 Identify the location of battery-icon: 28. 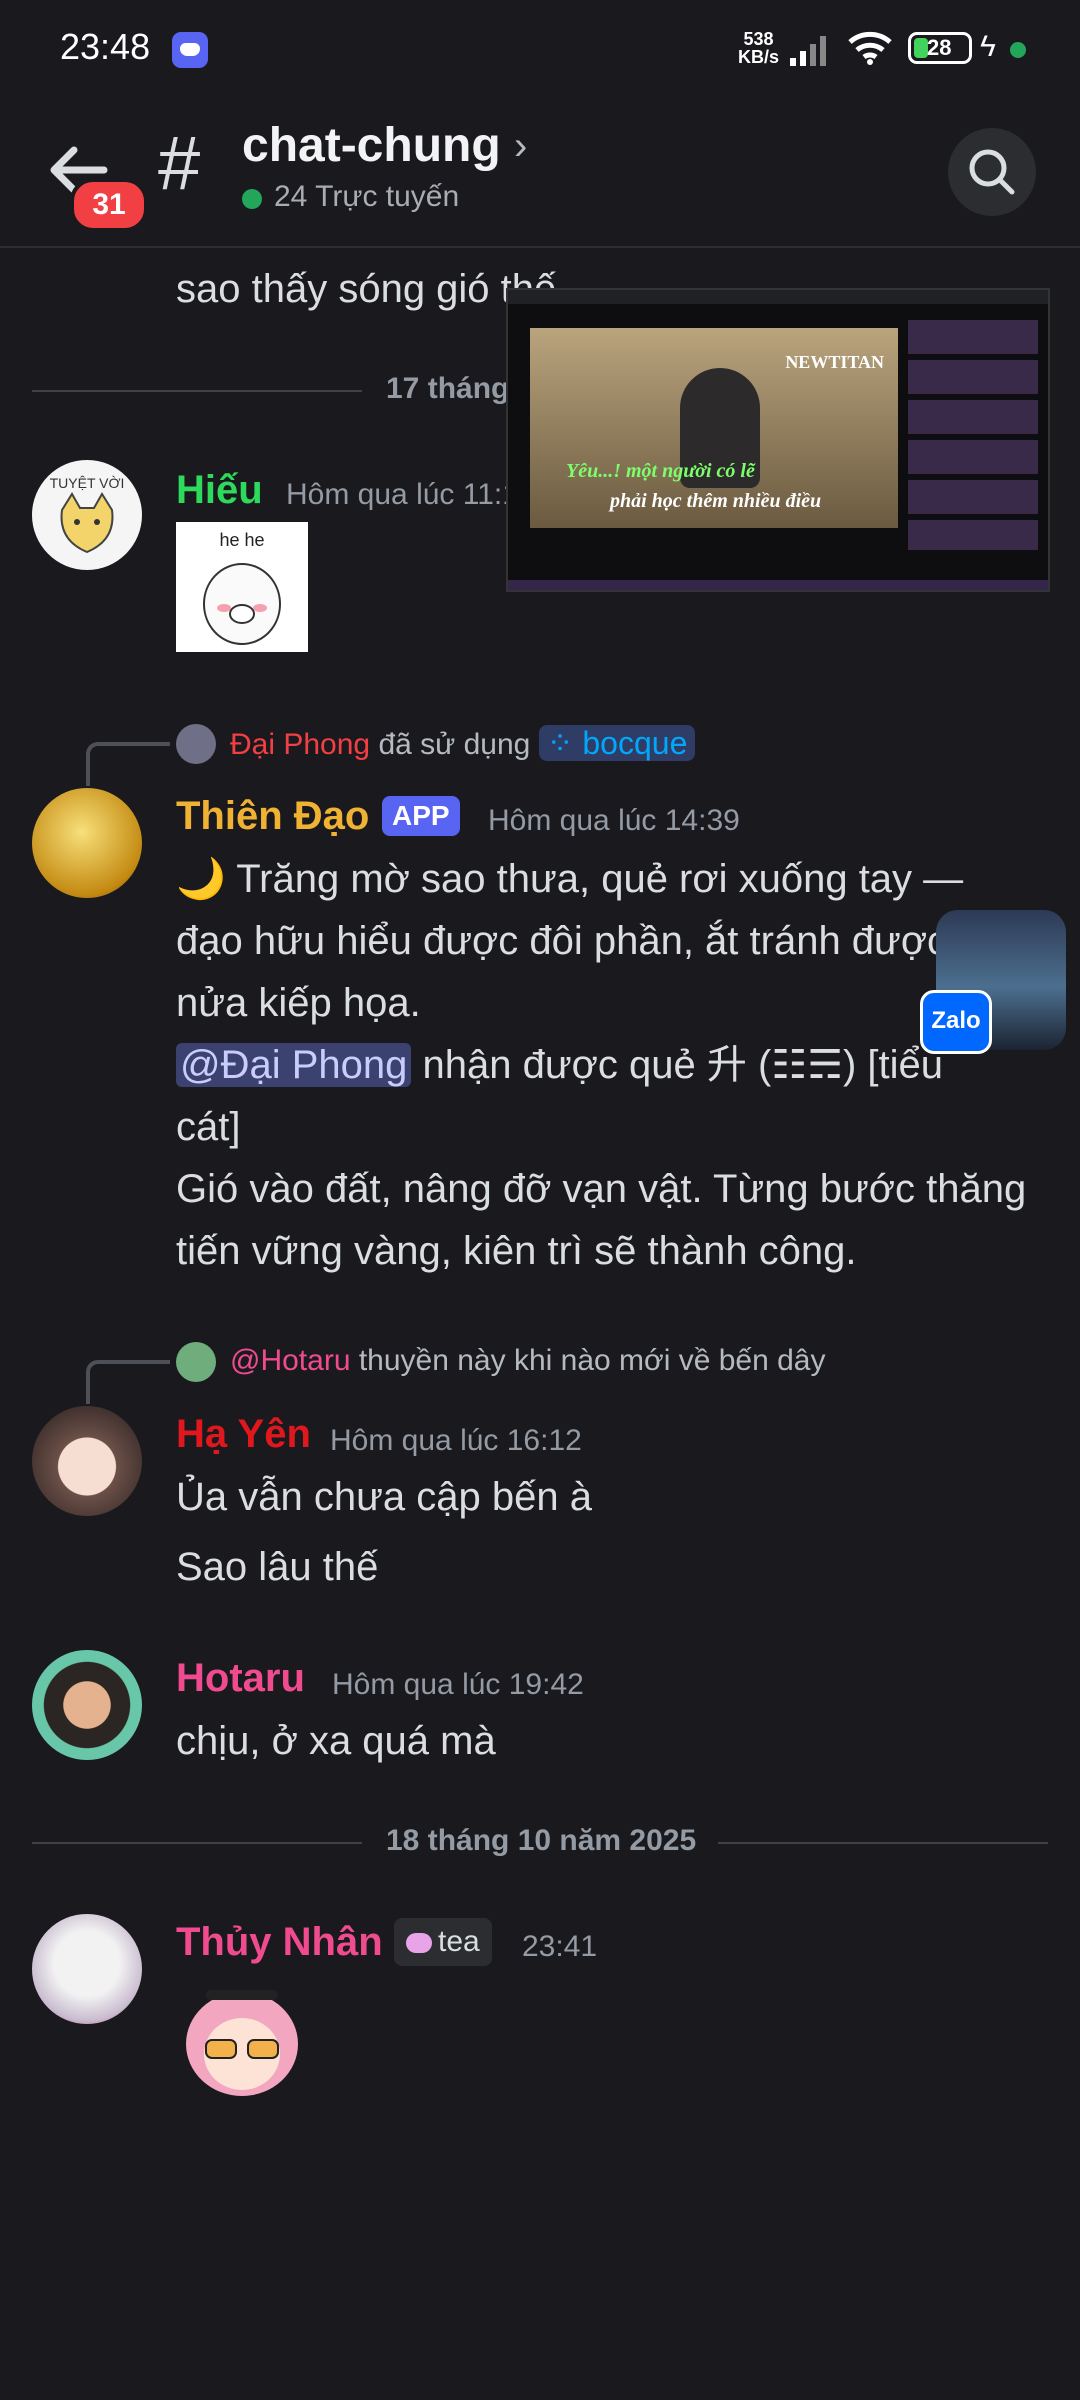
(940, 48).